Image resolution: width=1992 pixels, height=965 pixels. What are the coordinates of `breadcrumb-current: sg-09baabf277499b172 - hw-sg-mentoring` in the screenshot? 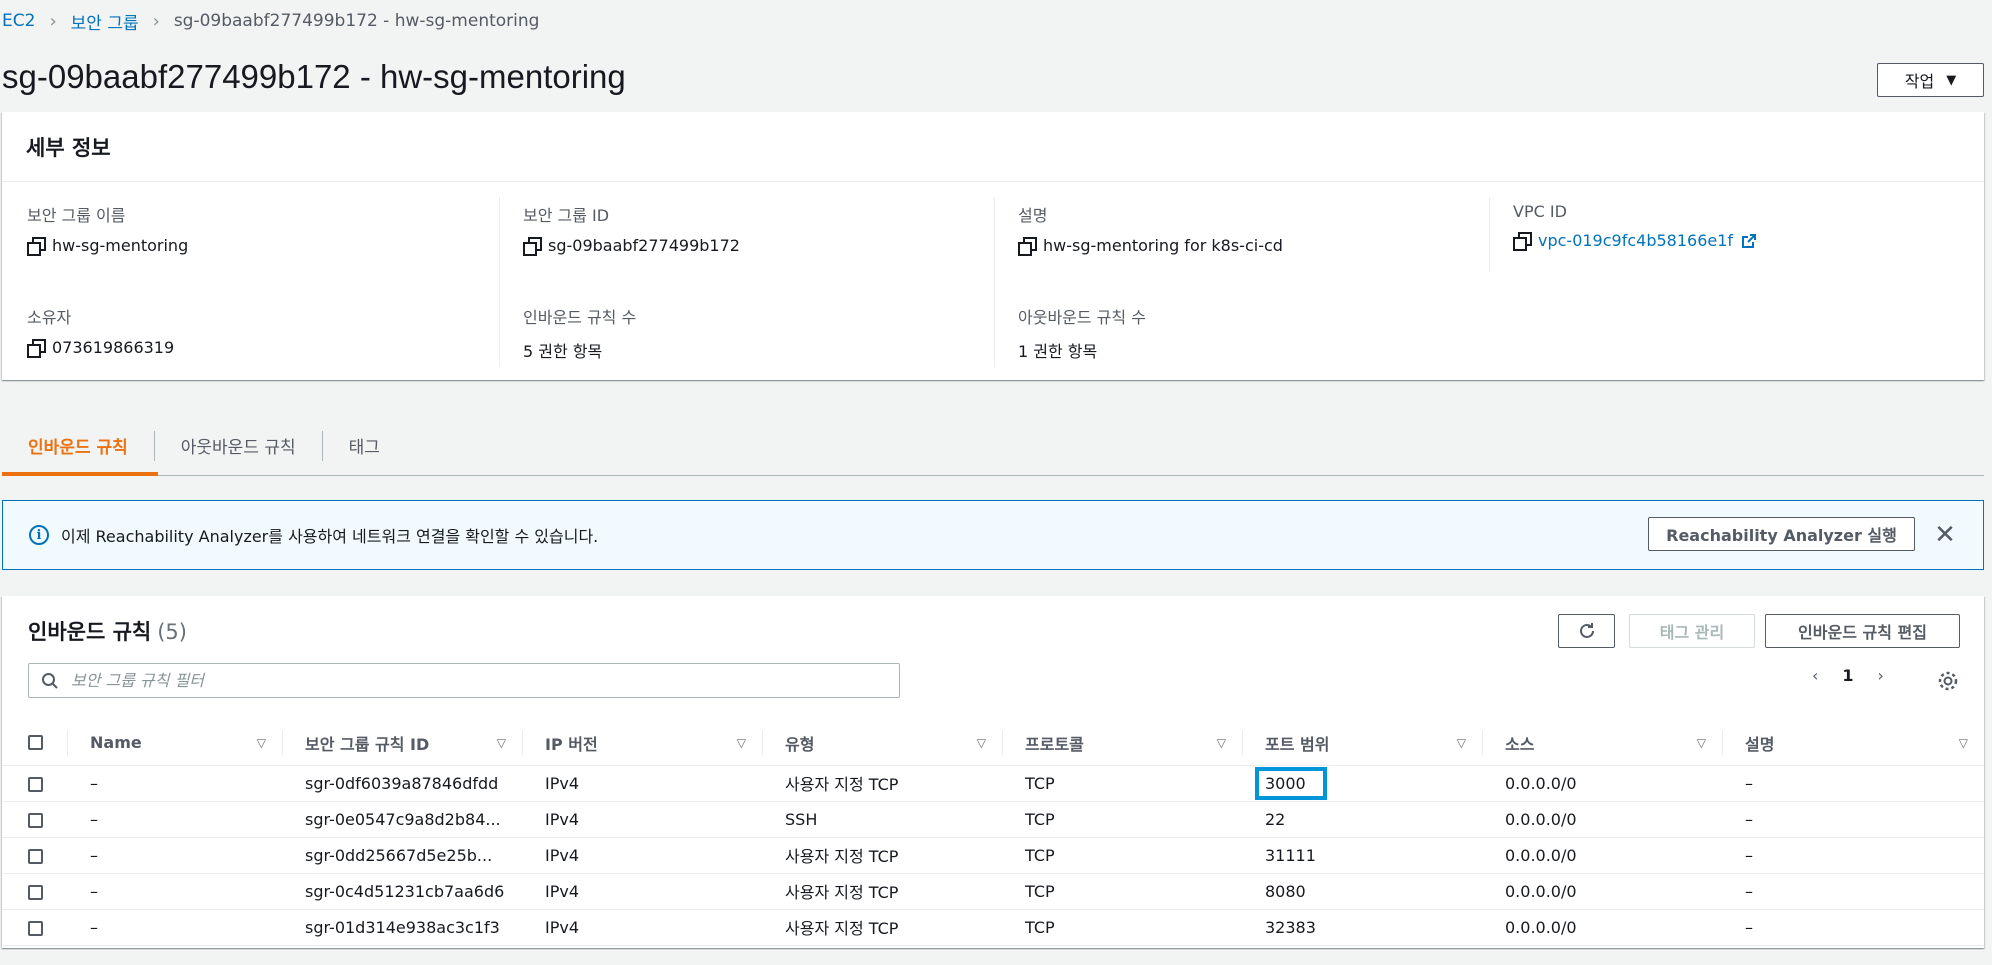 It's located at (356, 21).